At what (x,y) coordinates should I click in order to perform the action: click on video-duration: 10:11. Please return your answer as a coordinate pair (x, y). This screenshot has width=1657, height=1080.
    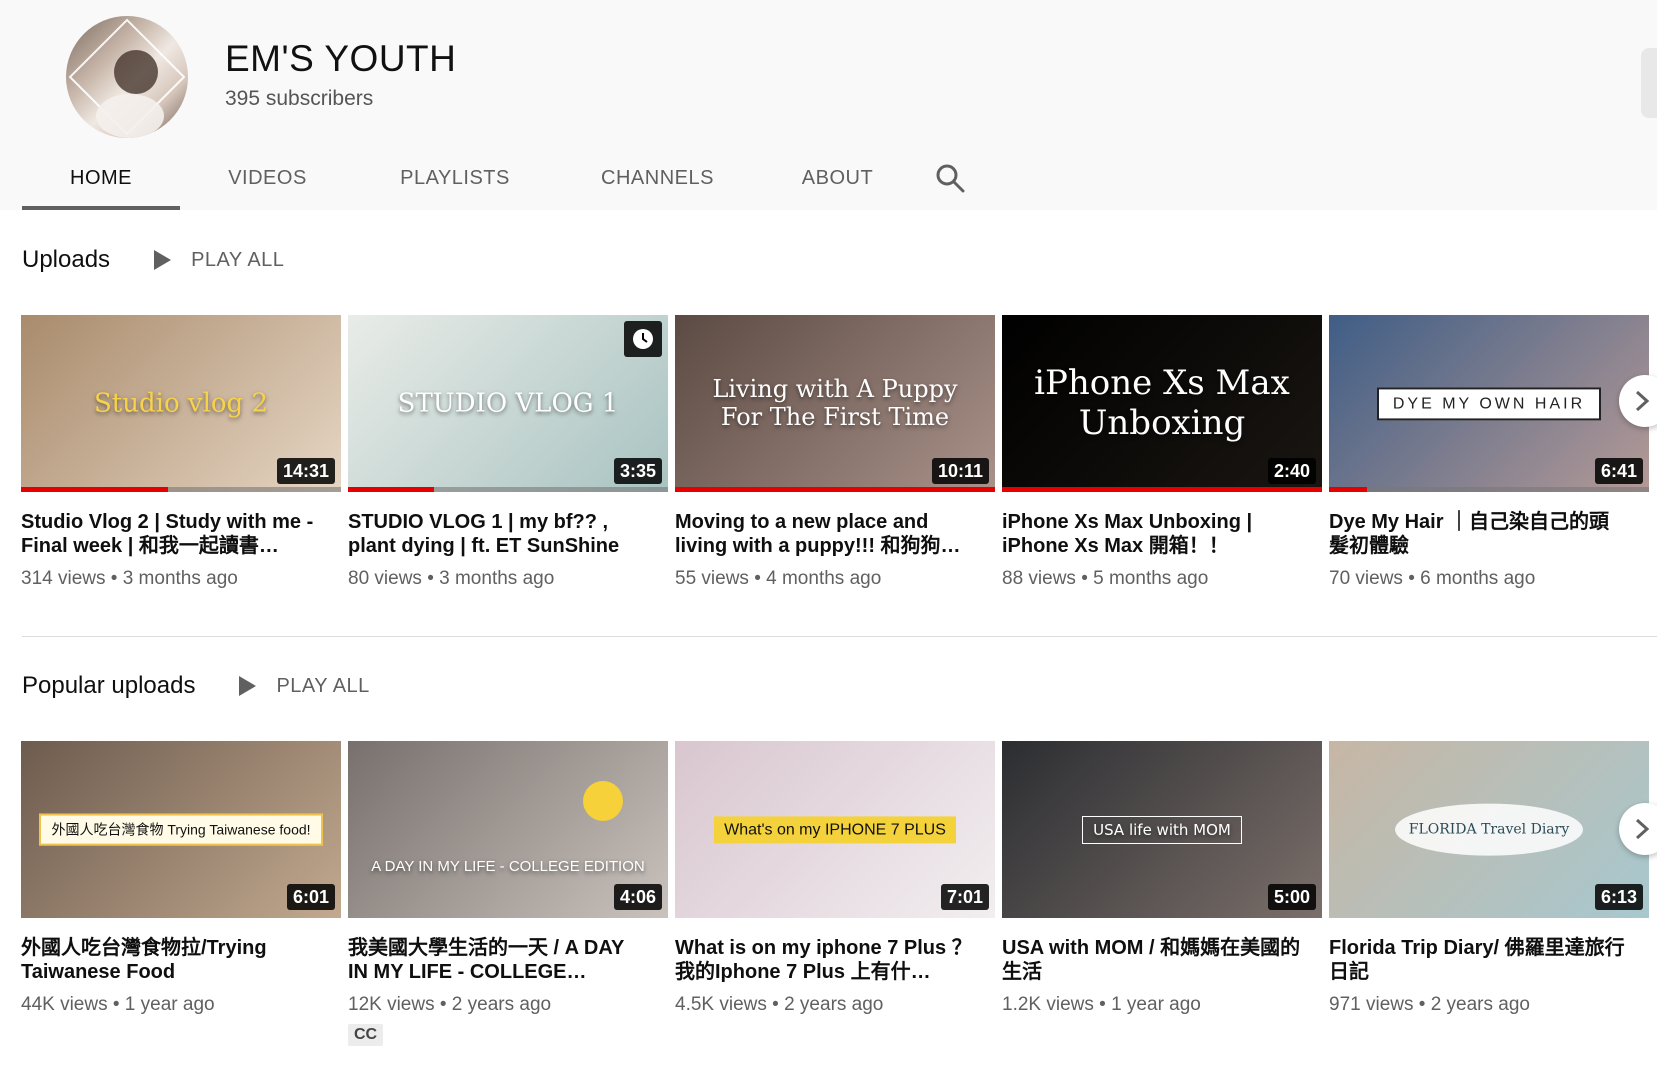
    Looking at the image, I should click on (960, 471).